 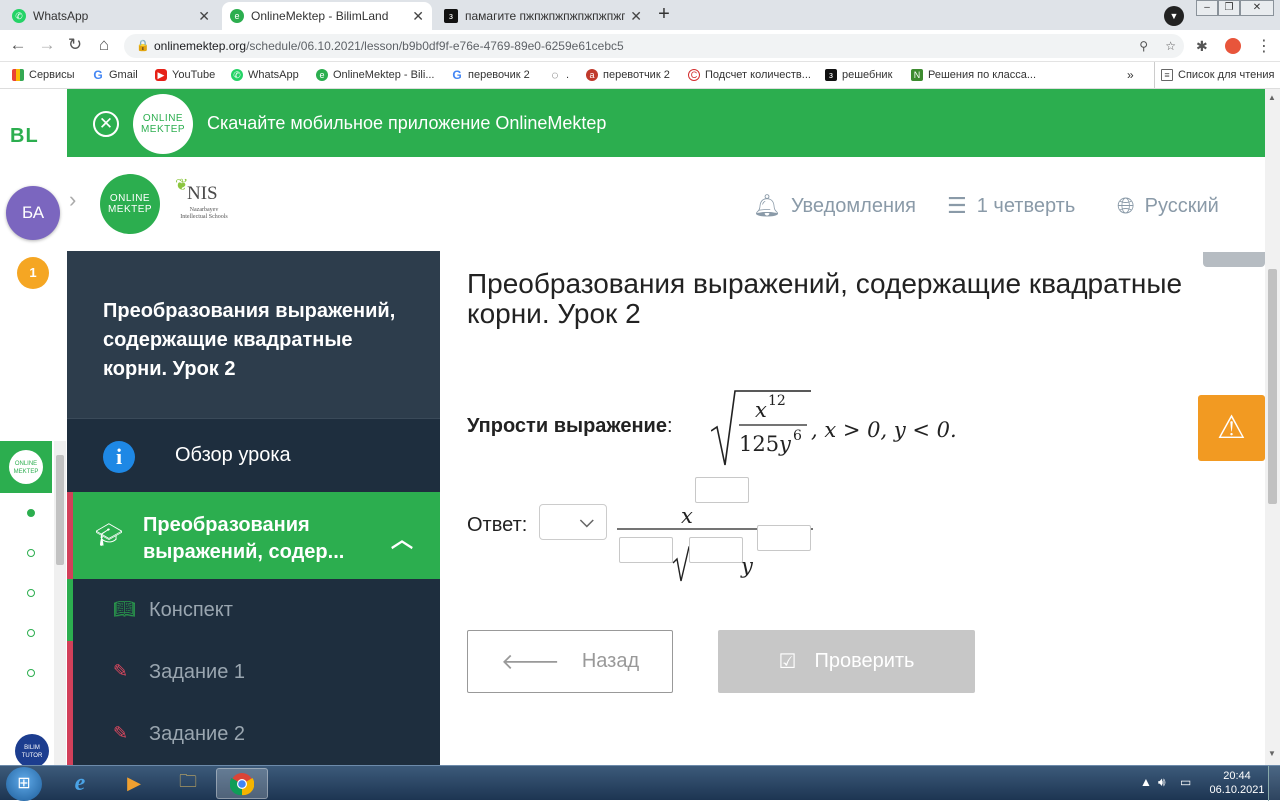 What do you see at coordinates (1257, 8) in the screenshot?
I see `close-window-button: ✕` at bounding box center [1257, 8].